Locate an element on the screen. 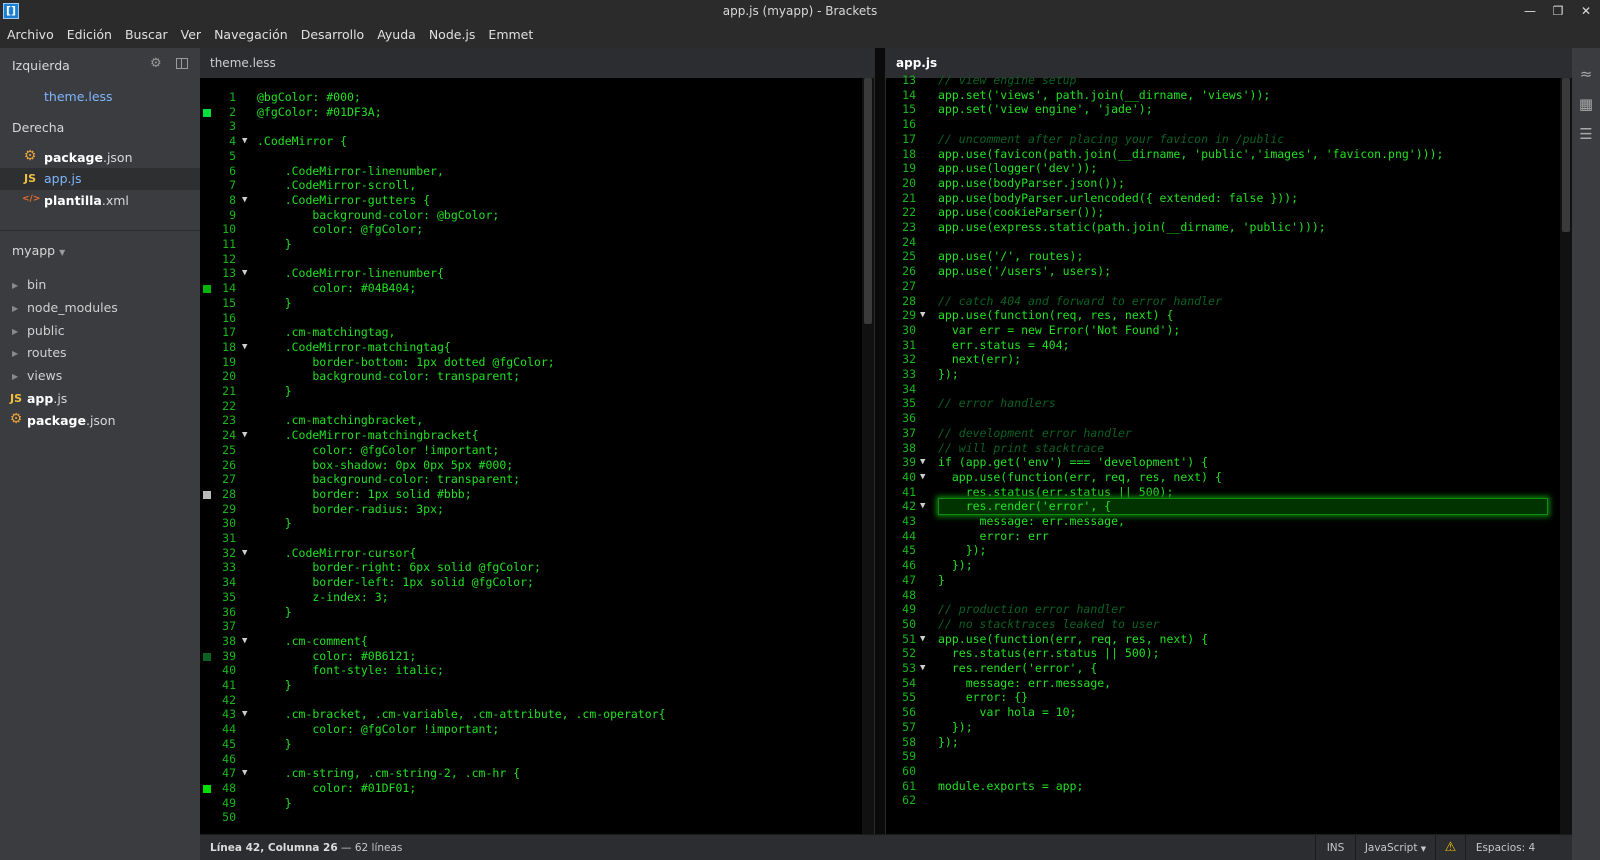  project-file-app-js: app.js is located at coordinates (47, 398).